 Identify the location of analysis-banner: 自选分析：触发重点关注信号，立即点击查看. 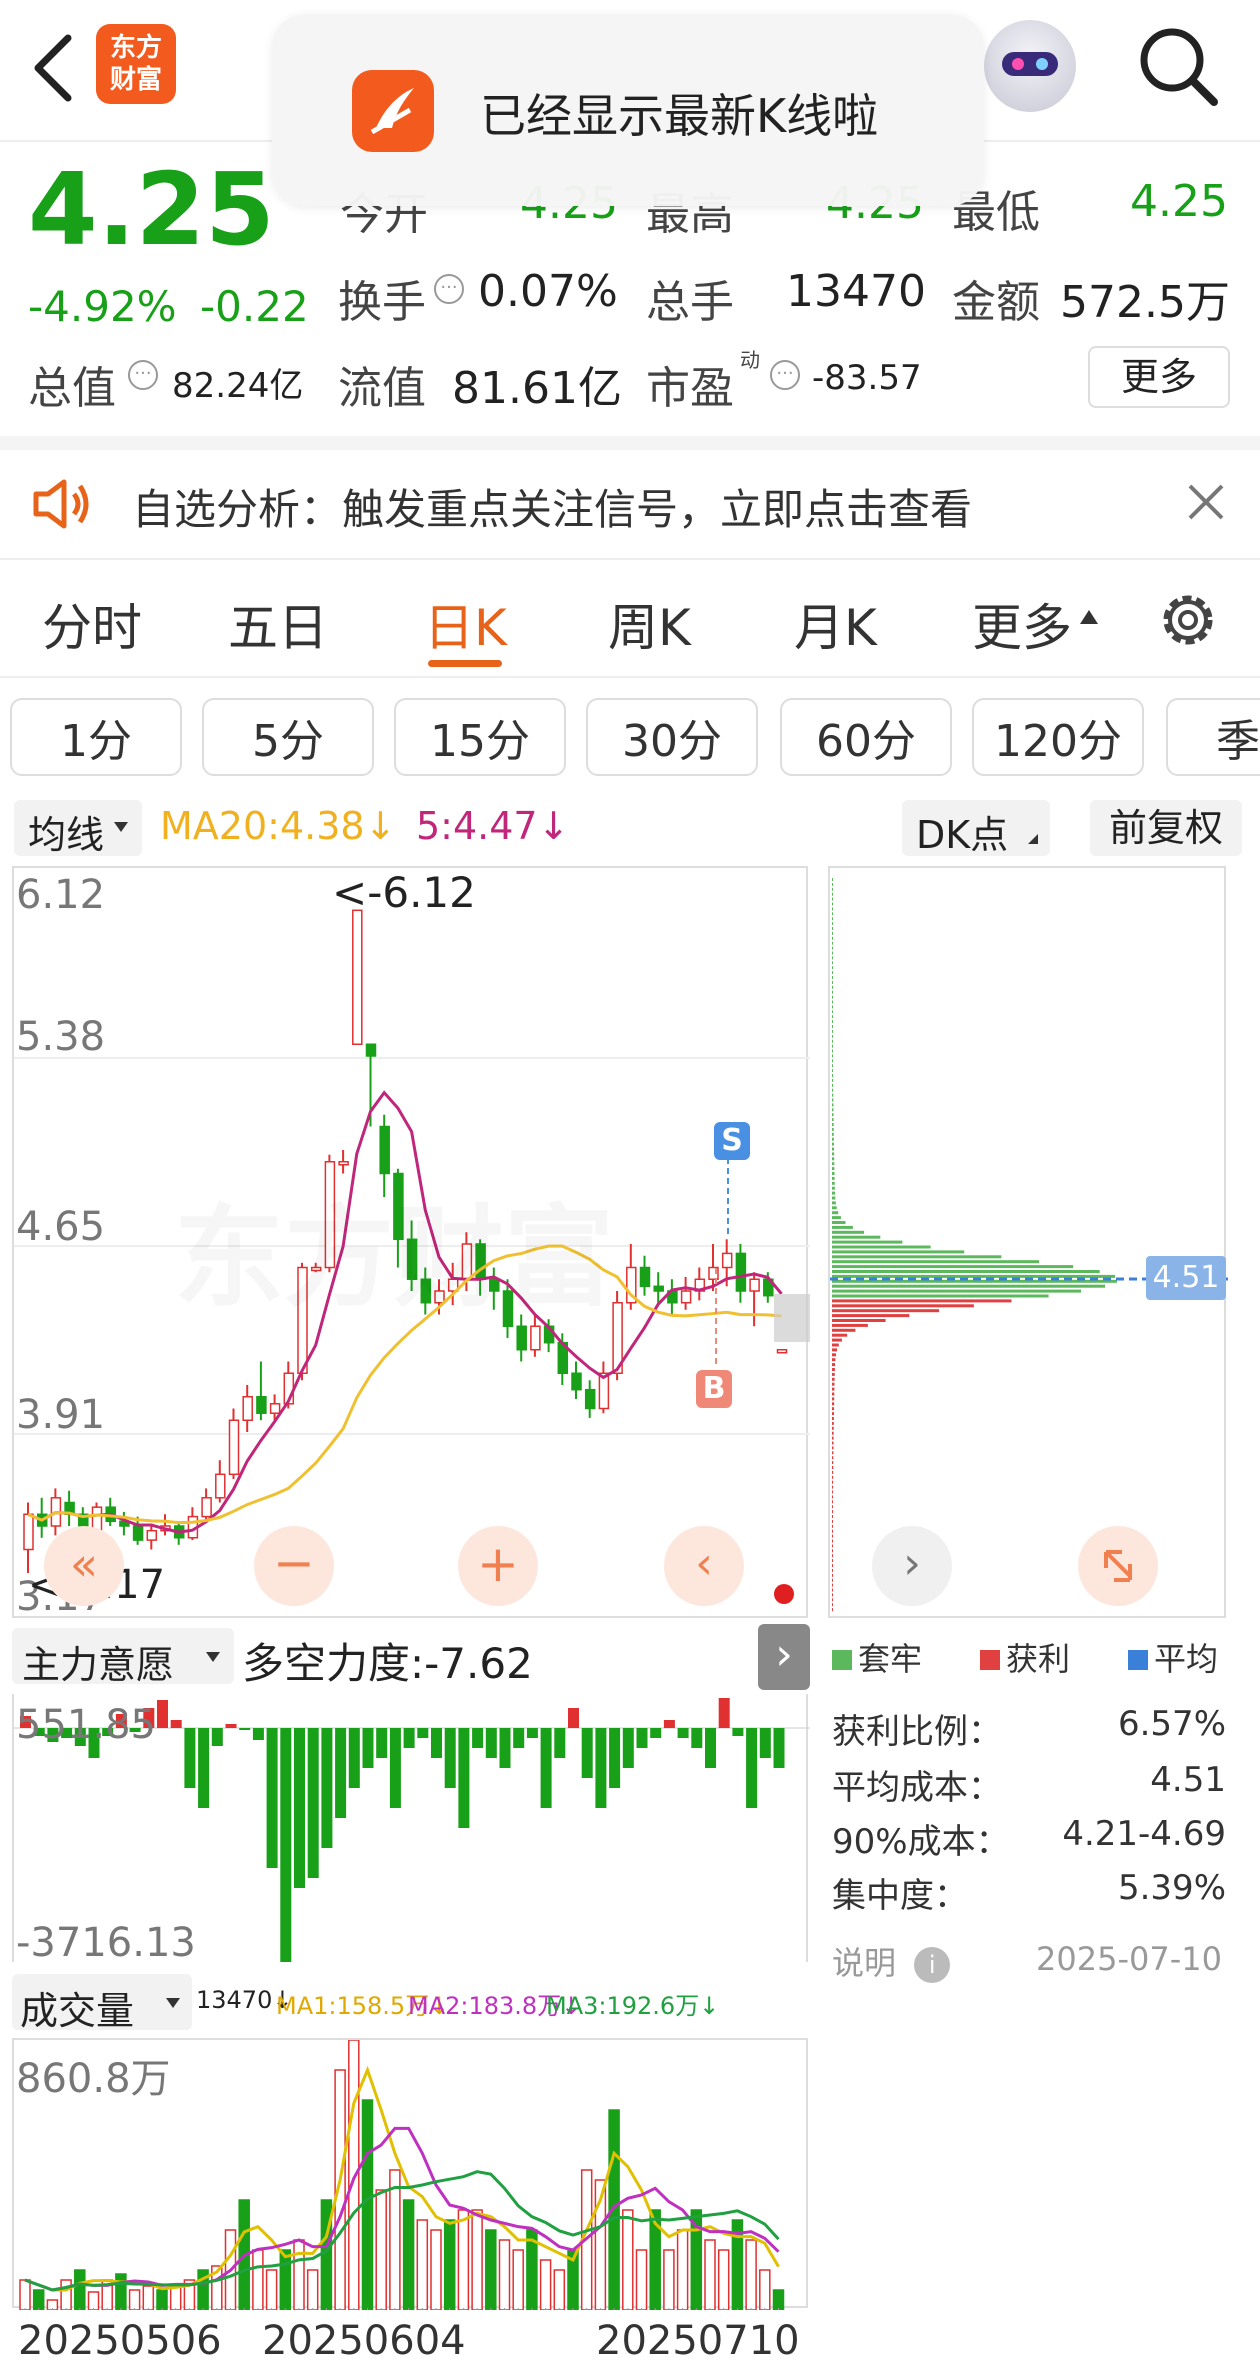
(630, 504).